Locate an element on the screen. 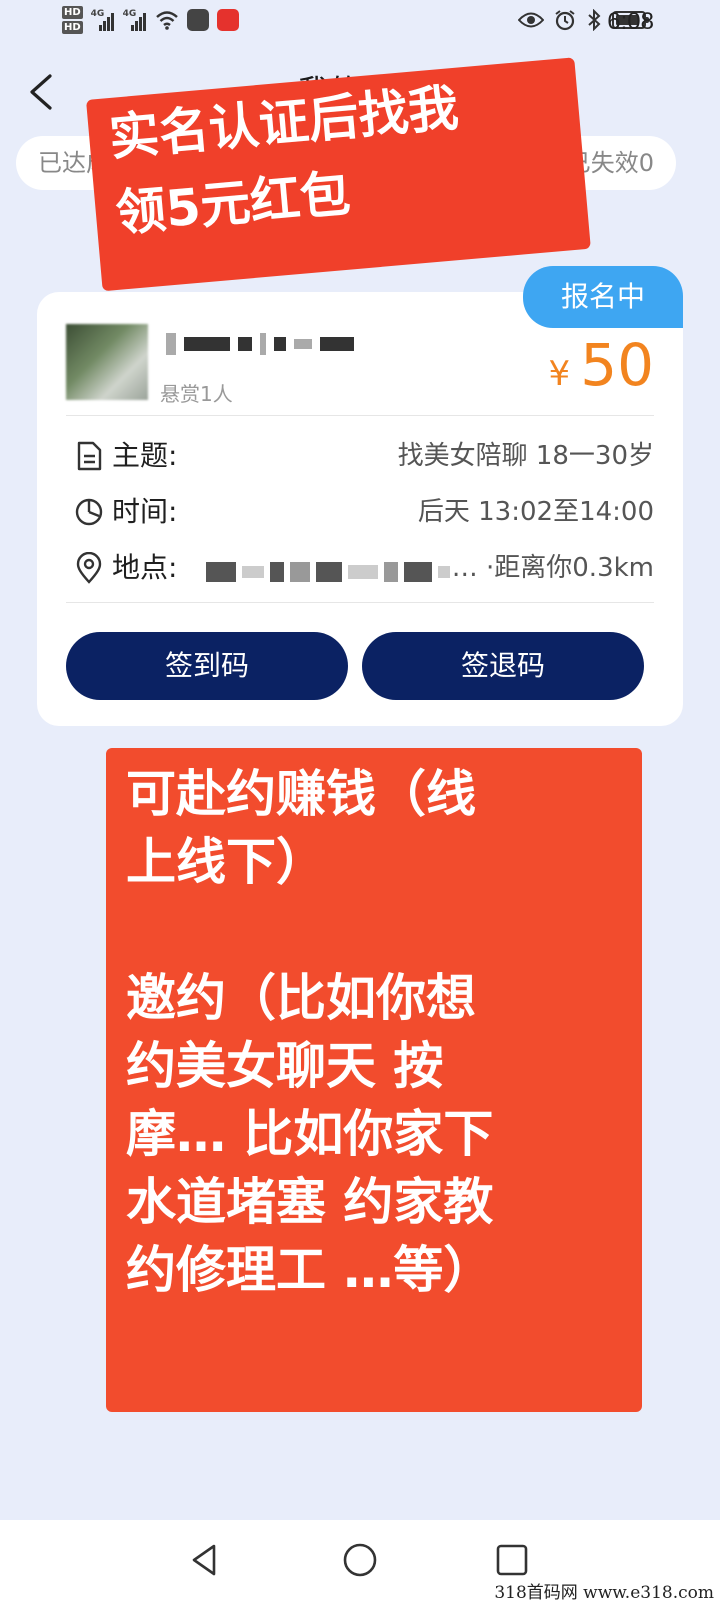 Image resolution: width=720 pixels, height=1600 pixels. triangle-back-icon is located at coordinates (206, 1560).